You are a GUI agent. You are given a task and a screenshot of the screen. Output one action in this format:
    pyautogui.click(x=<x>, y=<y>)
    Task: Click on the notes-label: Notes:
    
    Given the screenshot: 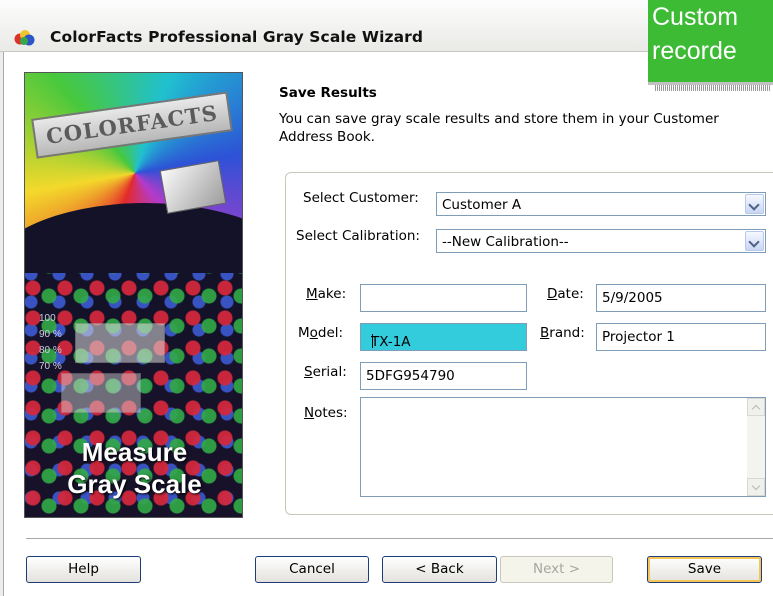 What is the action you would take?
    pyautogui.click(x=326, y=413)
    